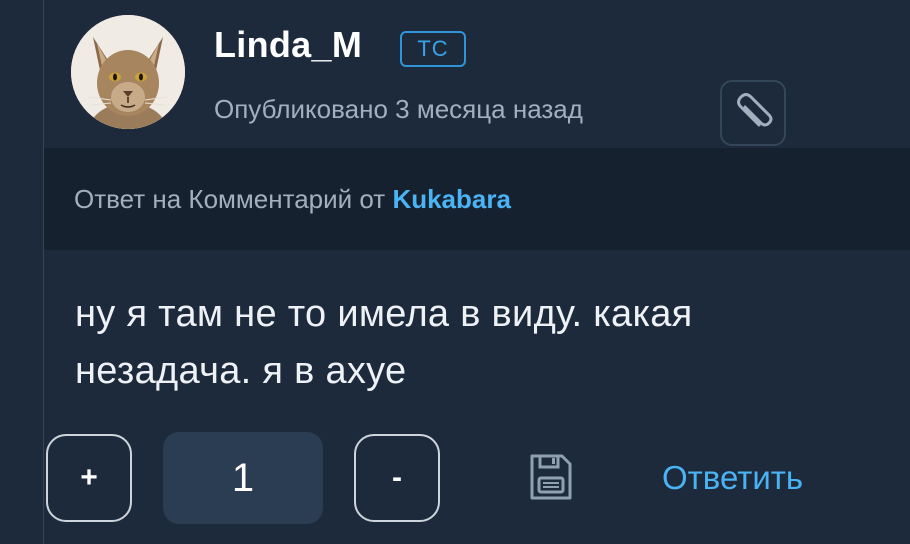 The width and height of the screenshot is (910, 544). Describe the element at coordinates (433, 49) in the screenshot. I see `author-badge: ТС` at that location.